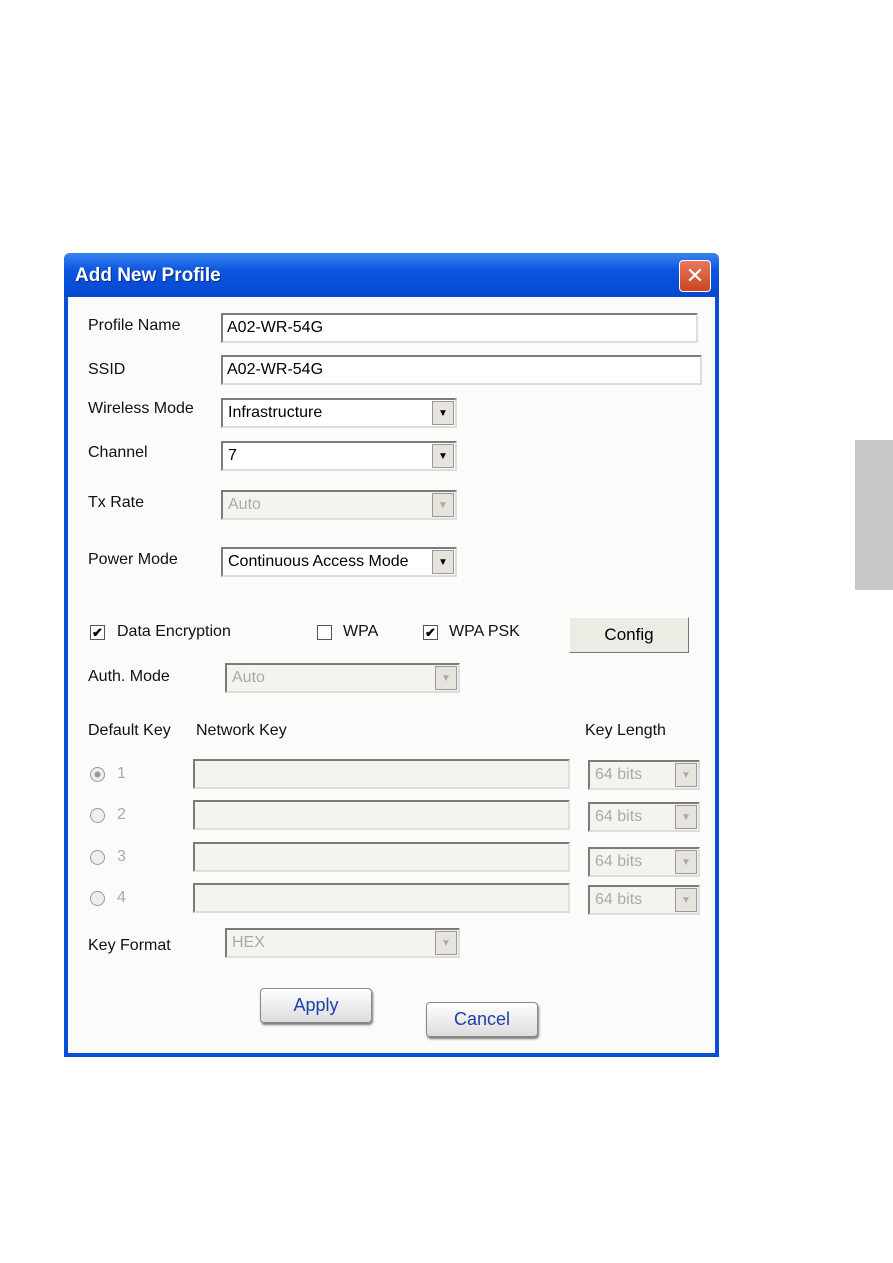  Describe the element at coordinates (148, 275) in the screenshot. I see `dialog-title: Add New Profile` at that location.